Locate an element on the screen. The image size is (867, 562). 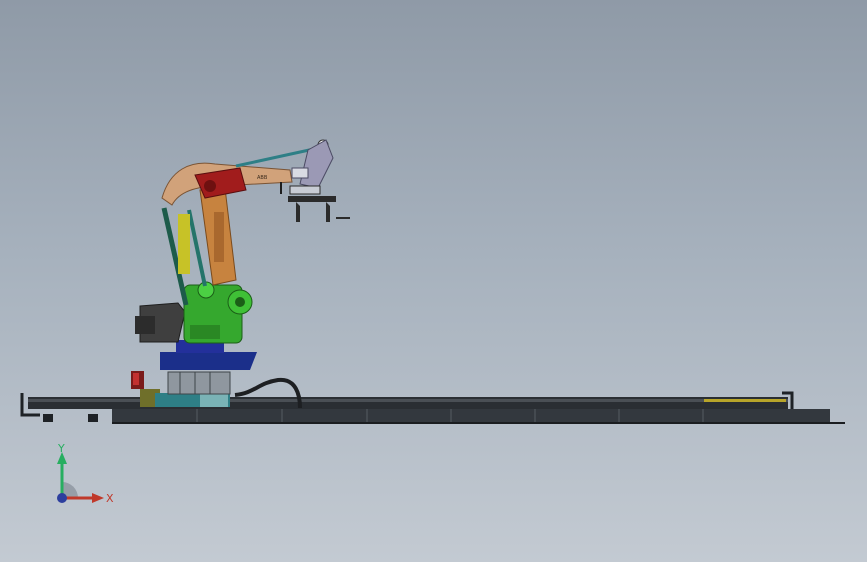
gripper-finger-left is located at coordinates (298, 212).